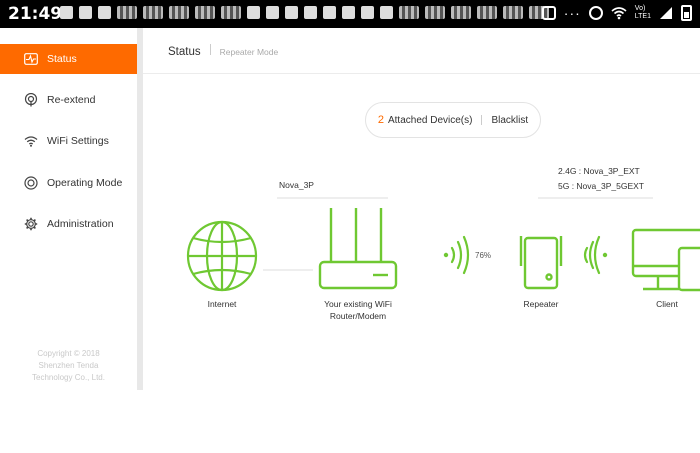  What do you see at coordinates (619, 13) in the screenshot?
I see `wifi-status-icon` at bounding box center [619, 13].